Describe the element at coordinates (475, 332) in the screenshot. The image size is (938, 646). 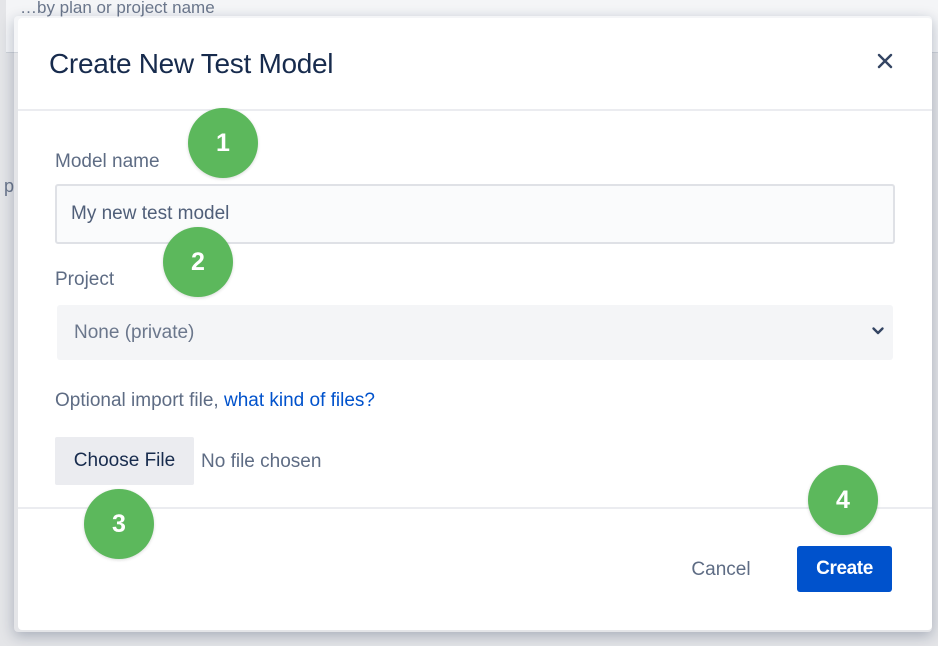
I see `project-select: None (private)` at that location.